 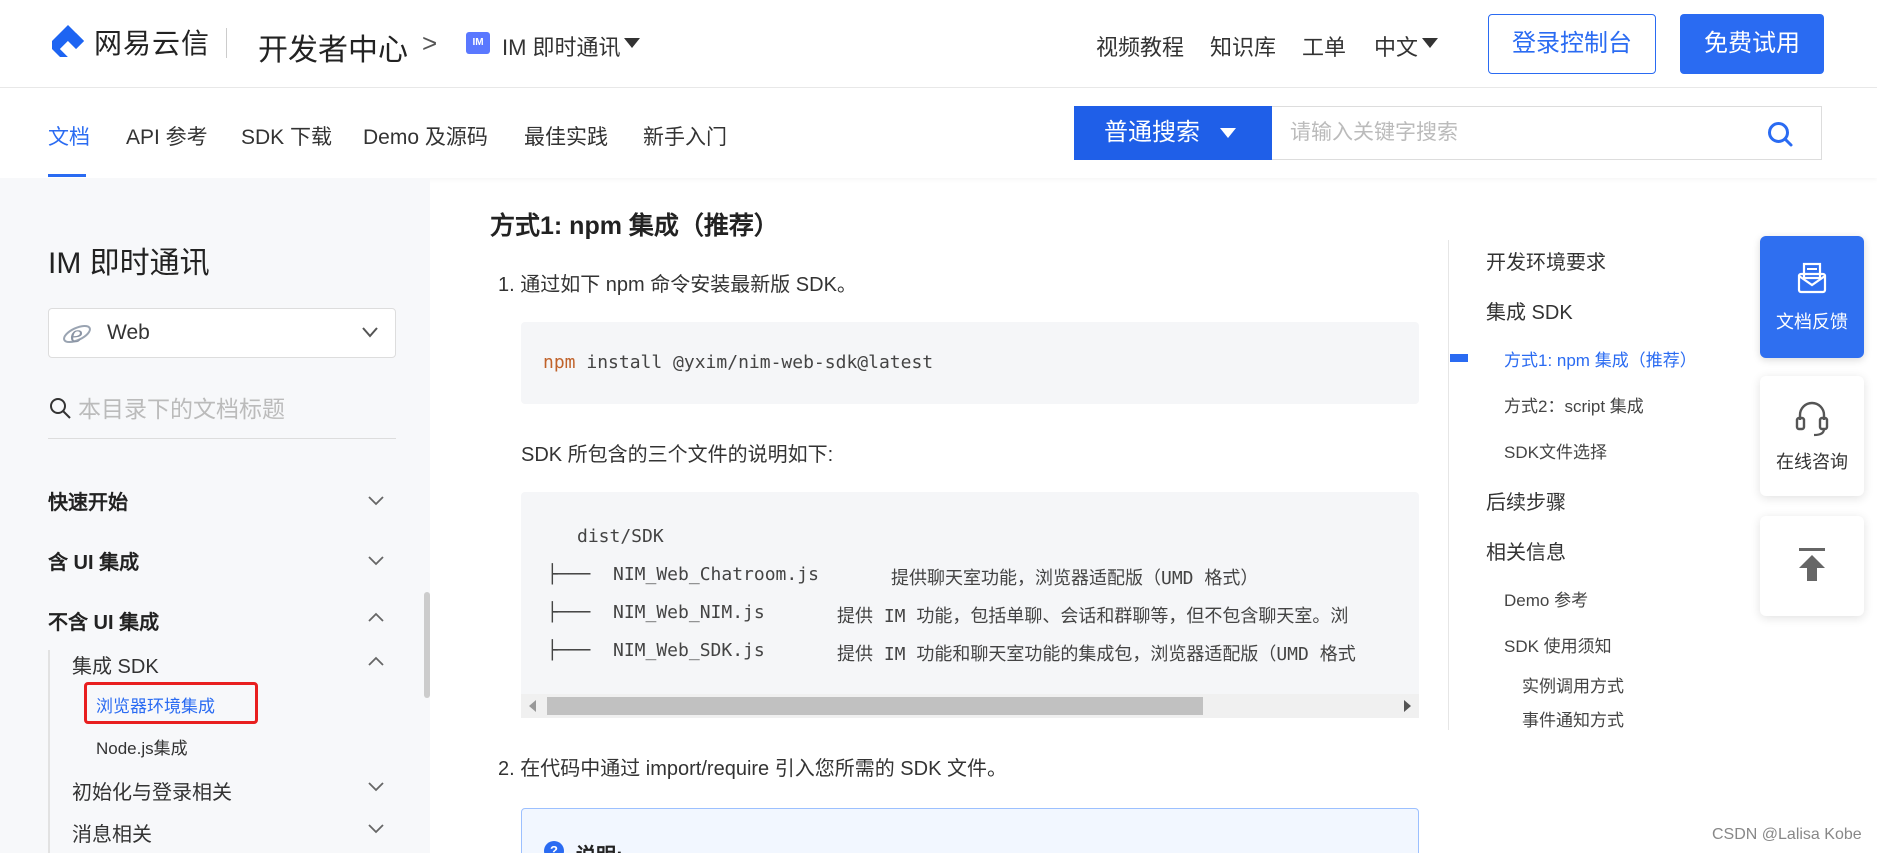 What do you see at coordinates (677, 285) in the screenshot?
I see `step-1-text: 1. 通过如下 npm 命令安装最新版 SDK。` at bounding box center [677, 285].